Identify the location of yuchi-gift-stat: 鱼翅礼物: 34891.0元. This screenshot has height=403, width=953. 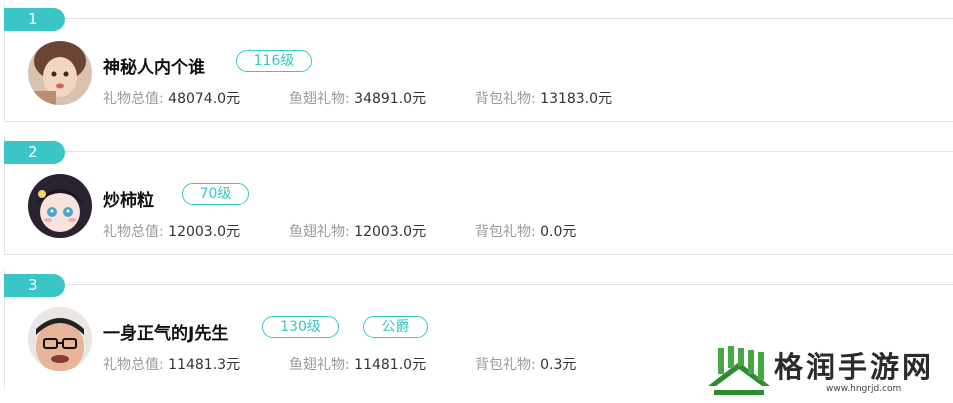
(357, 98).